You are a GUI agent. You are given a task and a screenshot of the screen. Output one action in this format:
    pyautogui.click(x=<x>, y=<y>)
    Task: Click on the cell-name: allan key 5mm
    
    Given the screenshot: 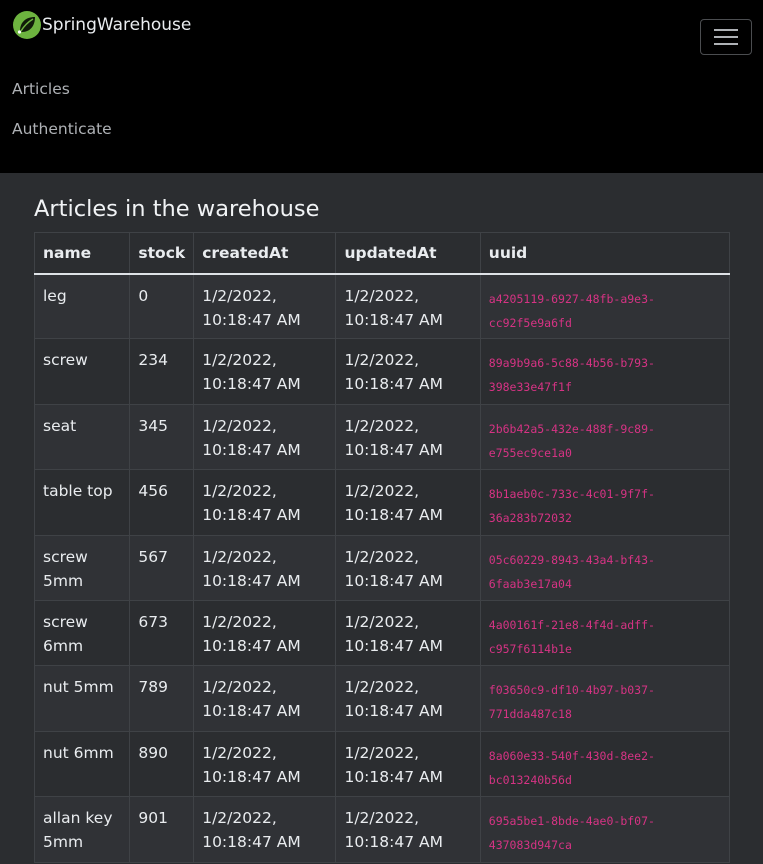 What is the action you would take?
    pyautogui.click(x=82, y=829)
    